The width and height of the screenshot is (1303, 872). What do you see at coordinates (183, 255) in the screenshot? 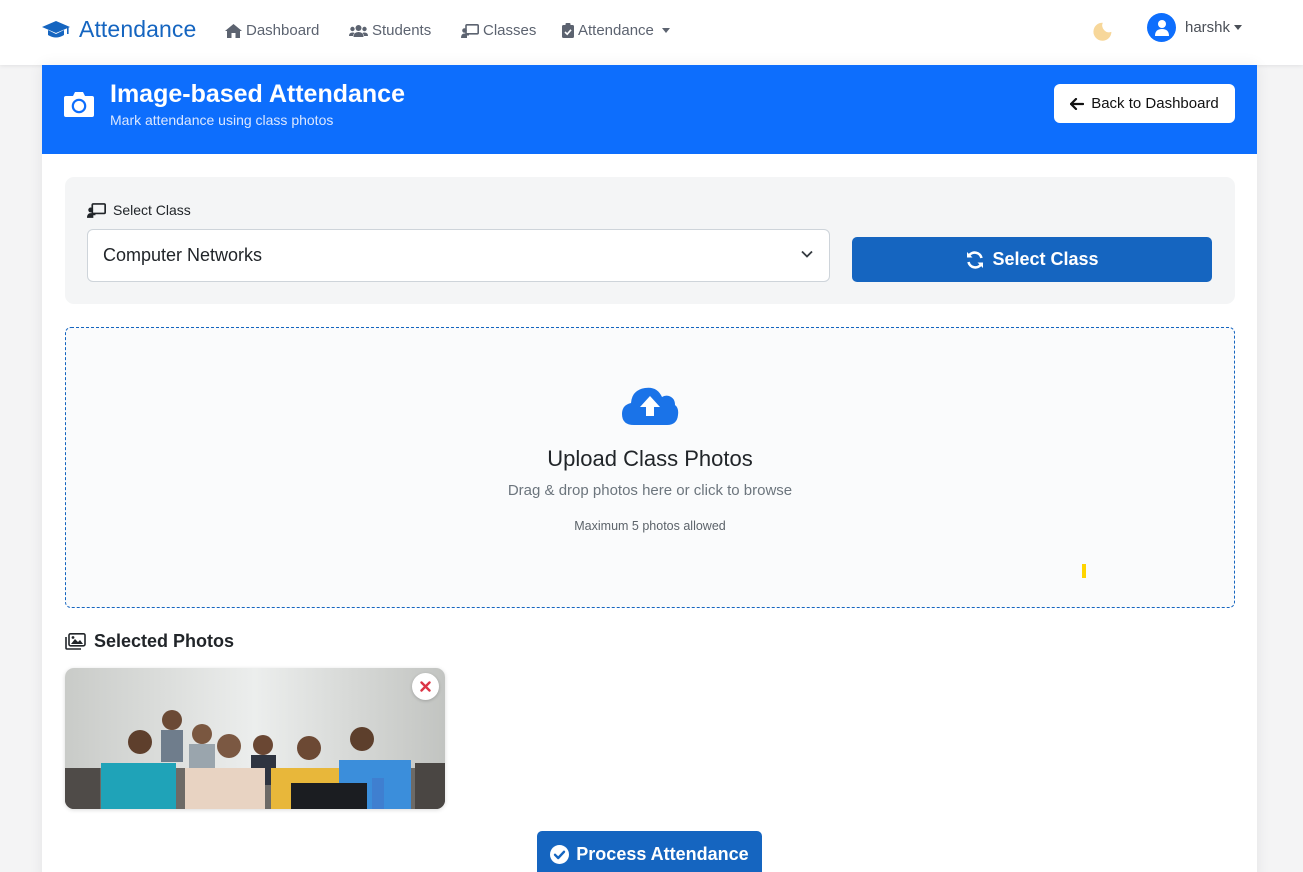
I see `class-select-value: Computer Networks` at bounding box center [183, 255].